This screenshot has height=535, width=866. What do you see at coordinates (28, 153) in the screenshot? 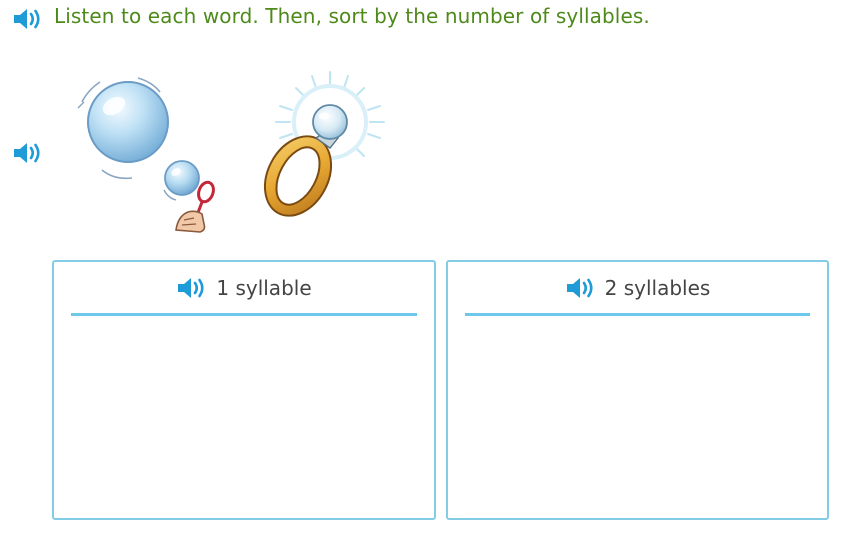
I see `word-bank-speaker-icon` at bounding box center [28, 153].